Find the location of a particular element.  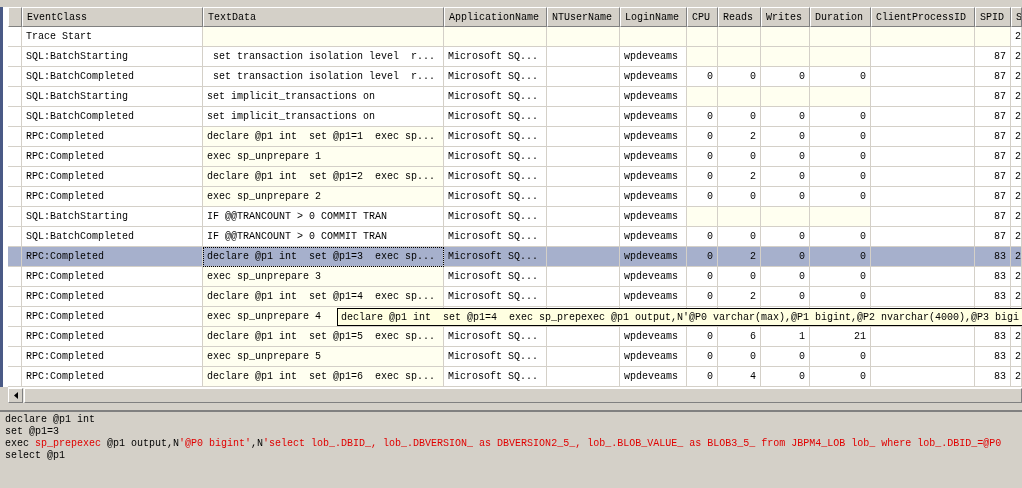

column-header: S is located at coordinates (1016, 17).